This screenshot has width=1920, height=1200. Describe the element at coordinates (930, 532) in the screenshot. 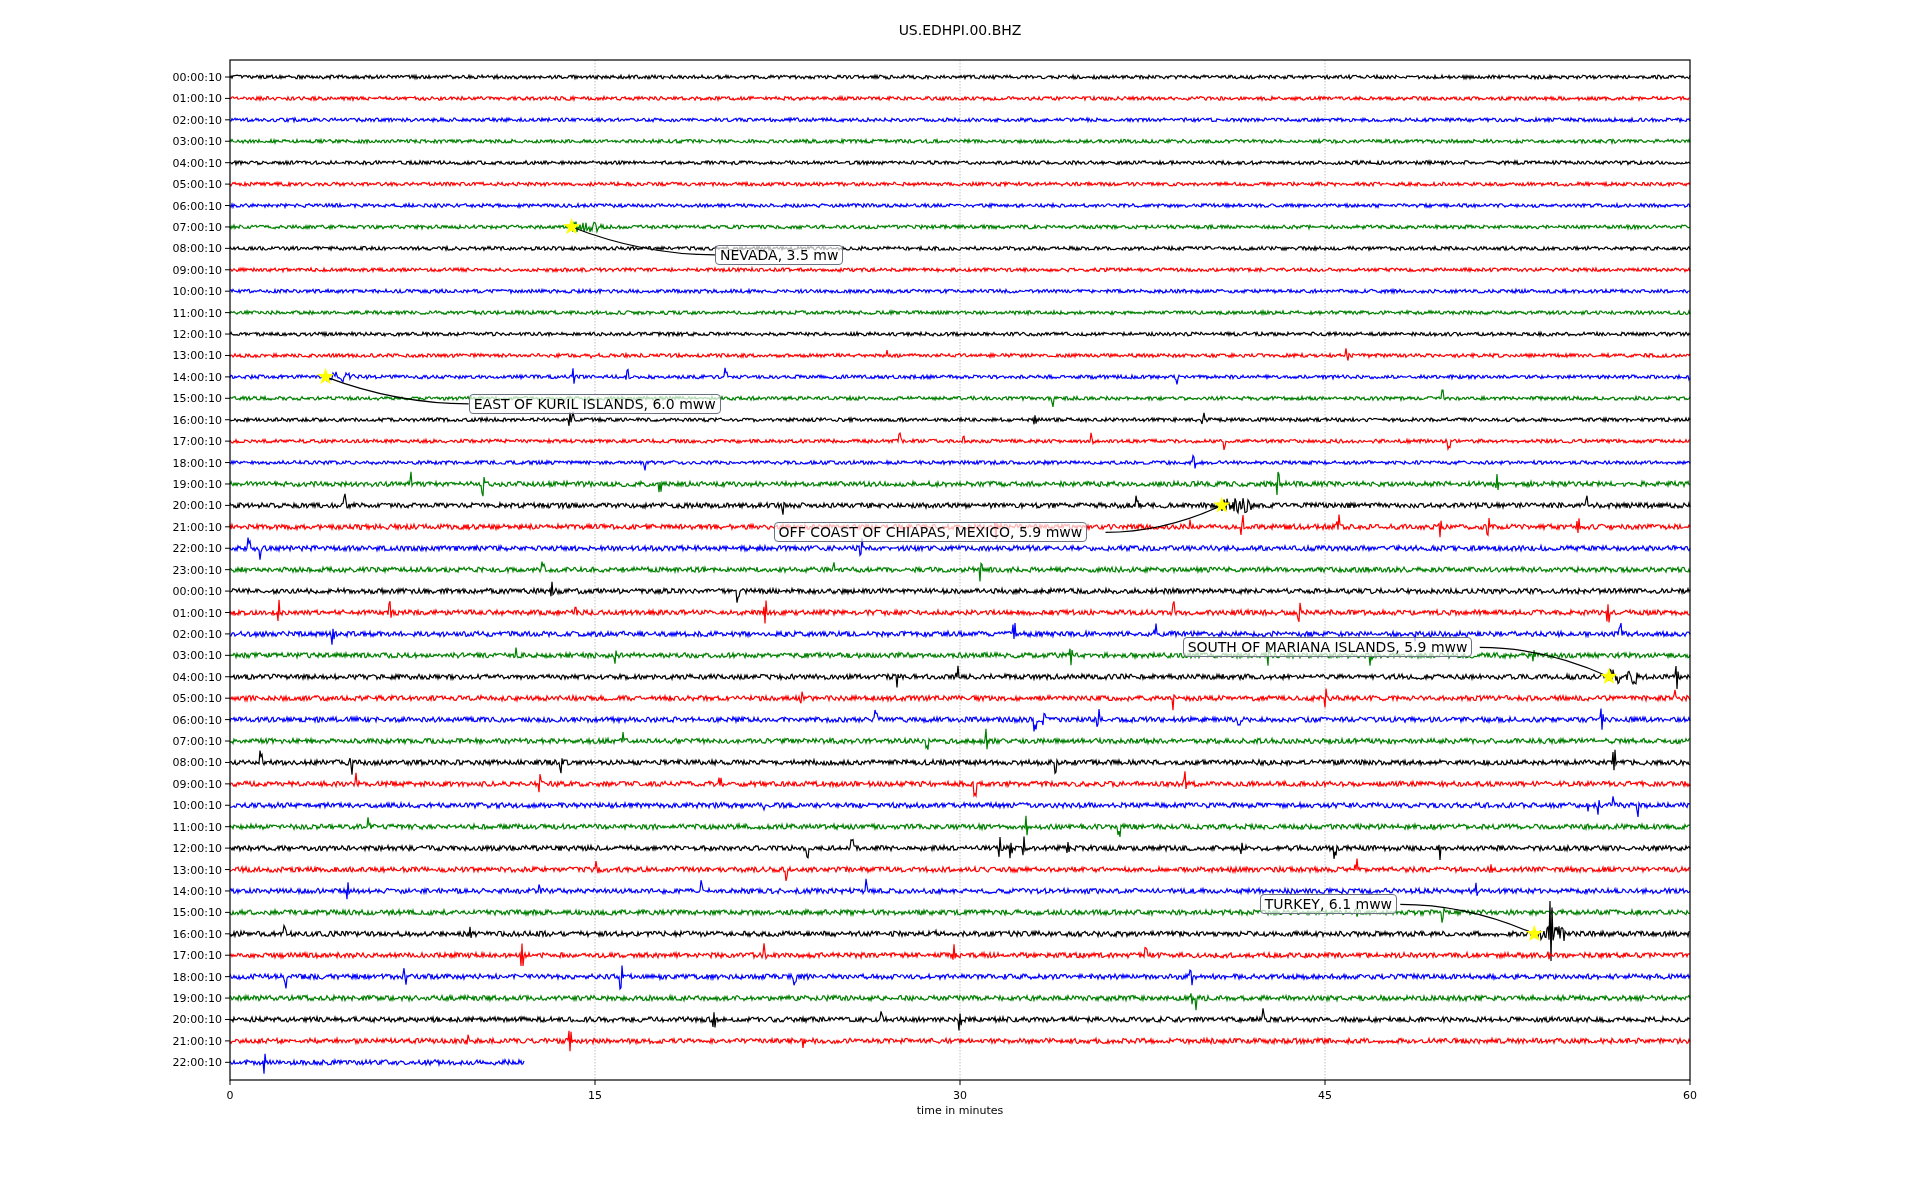

I see `annotation-label: OFF COAST OF CHIAPAS, MEXICO, 5.9 mww` at that location.